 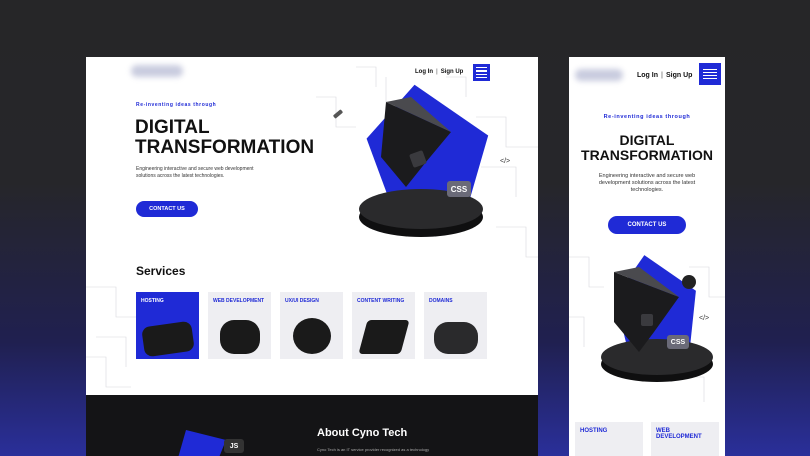 What do you see at coordinates (302, 301) in the screenshot?
I see `service-label: UX/UI DESIGN` at bounding box center [302, 301].